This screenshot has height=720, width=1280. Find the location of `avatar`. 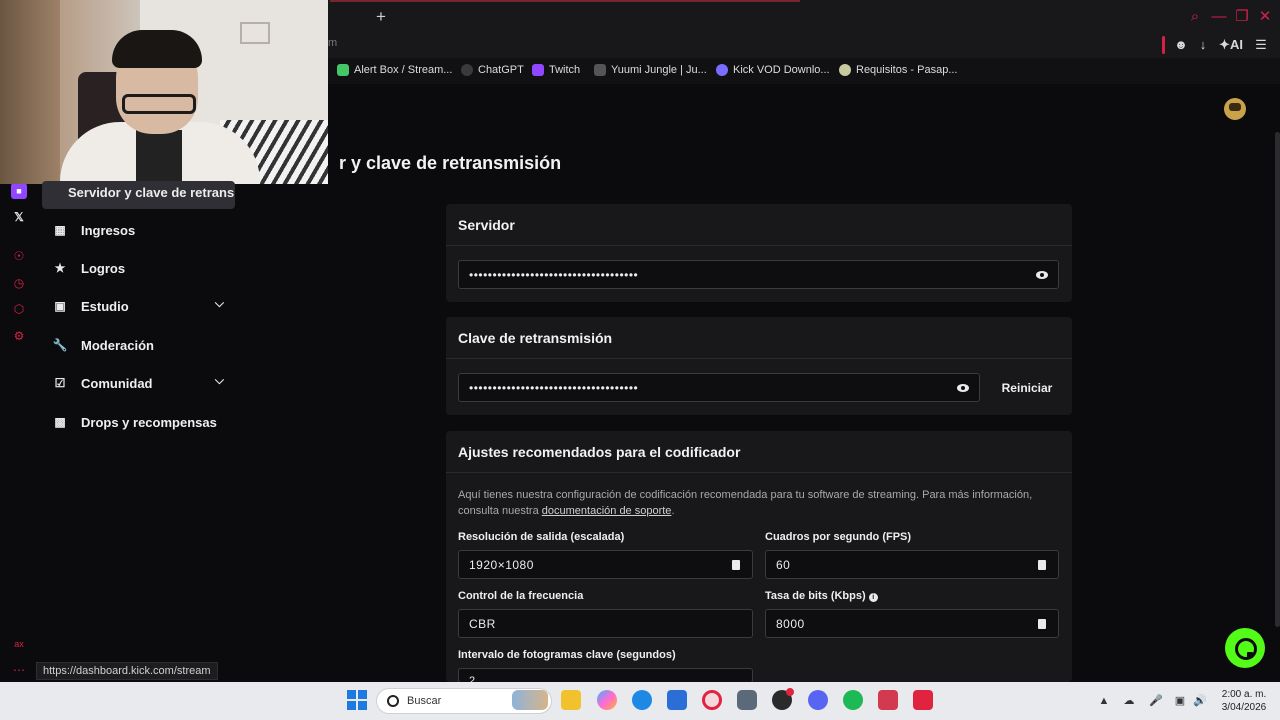

avatar is located at coordinates (1235, 109).